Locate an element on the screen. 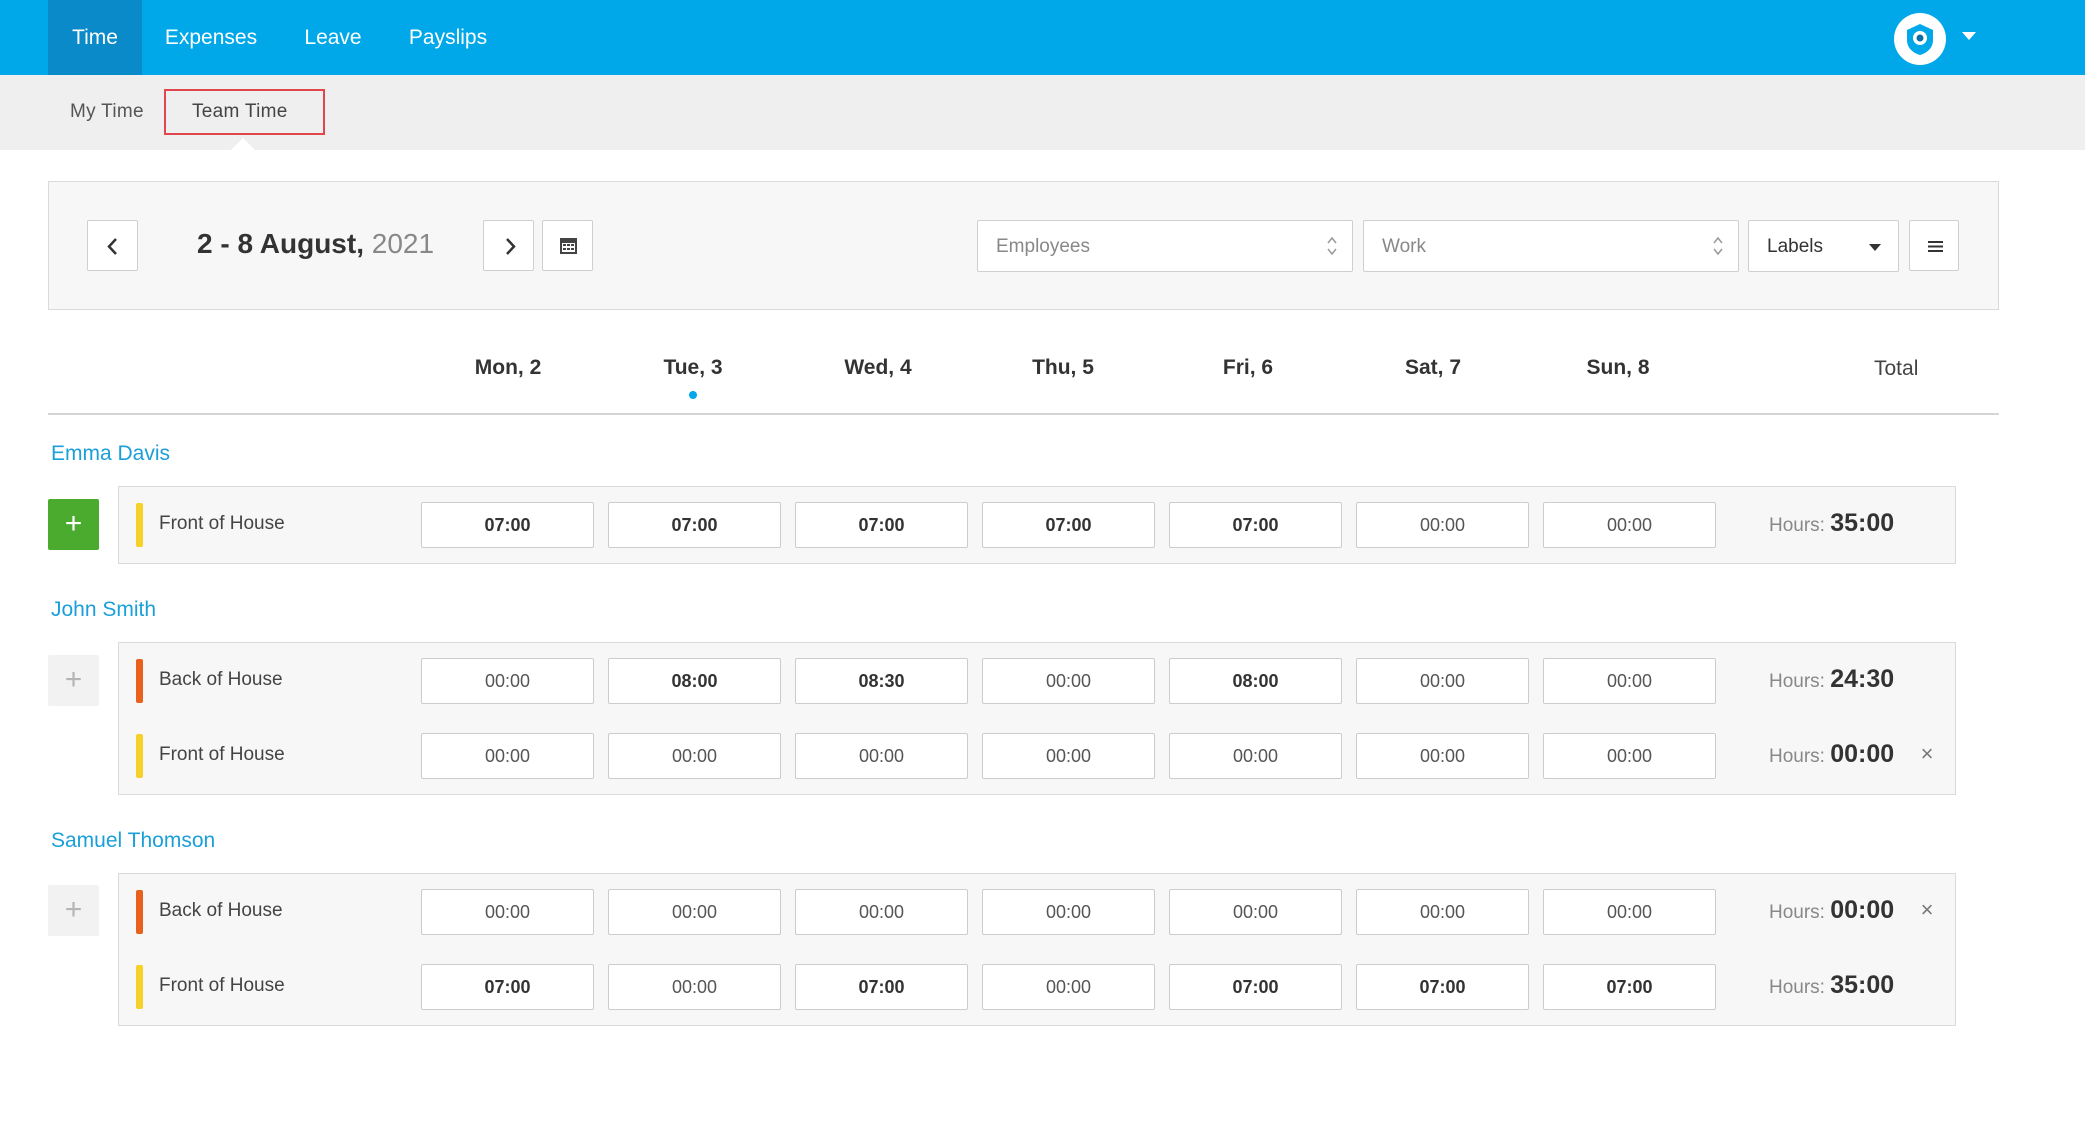 The width and height of the screenshot is (2085, 1121). tab-payslips: Payslips is located at coordinates (448, 37).